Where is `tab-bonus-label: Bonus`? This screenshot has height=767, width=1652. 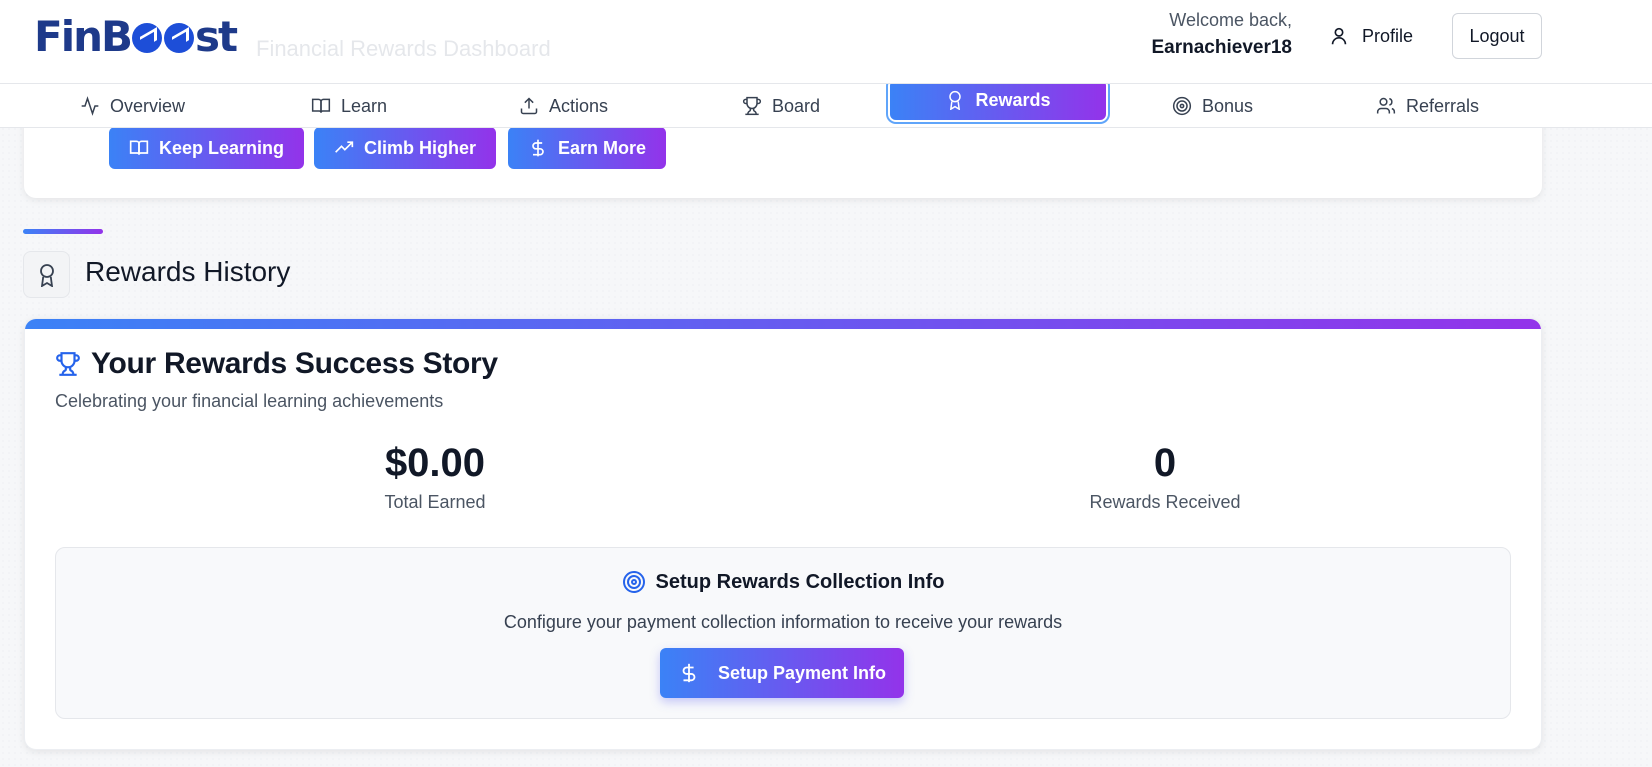
tab-bonus-label: Bonus is located at coordinates (1228, 105).